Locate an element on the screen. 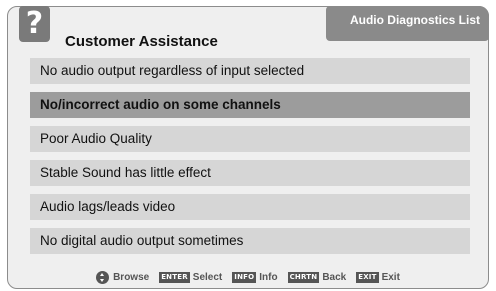  hint-back: CHRTN Back is located at coordinates (317, 277).